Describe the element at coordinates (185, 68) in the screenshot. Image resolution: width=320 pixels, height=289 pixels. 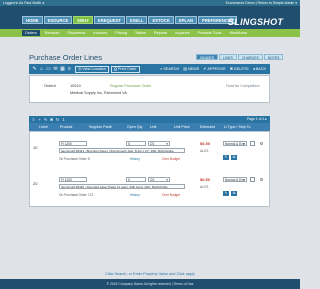
I see `news-icon: ▤` at that location.